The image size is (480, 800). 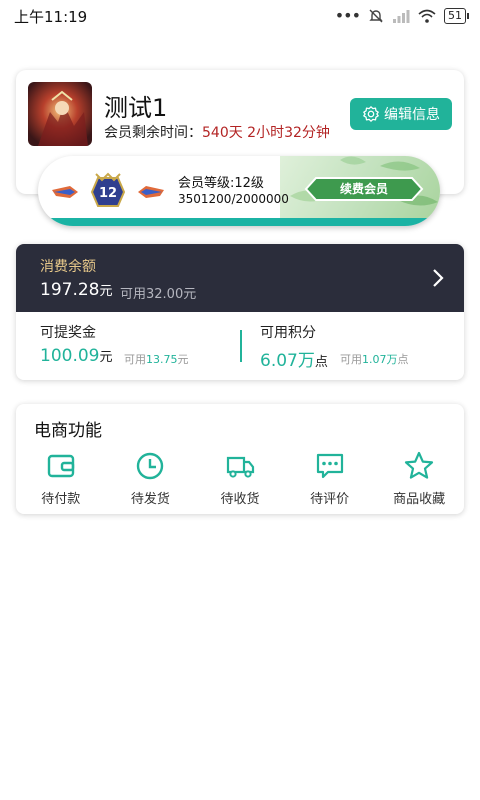 I want to click on avatar, so click(x=60, y=114).